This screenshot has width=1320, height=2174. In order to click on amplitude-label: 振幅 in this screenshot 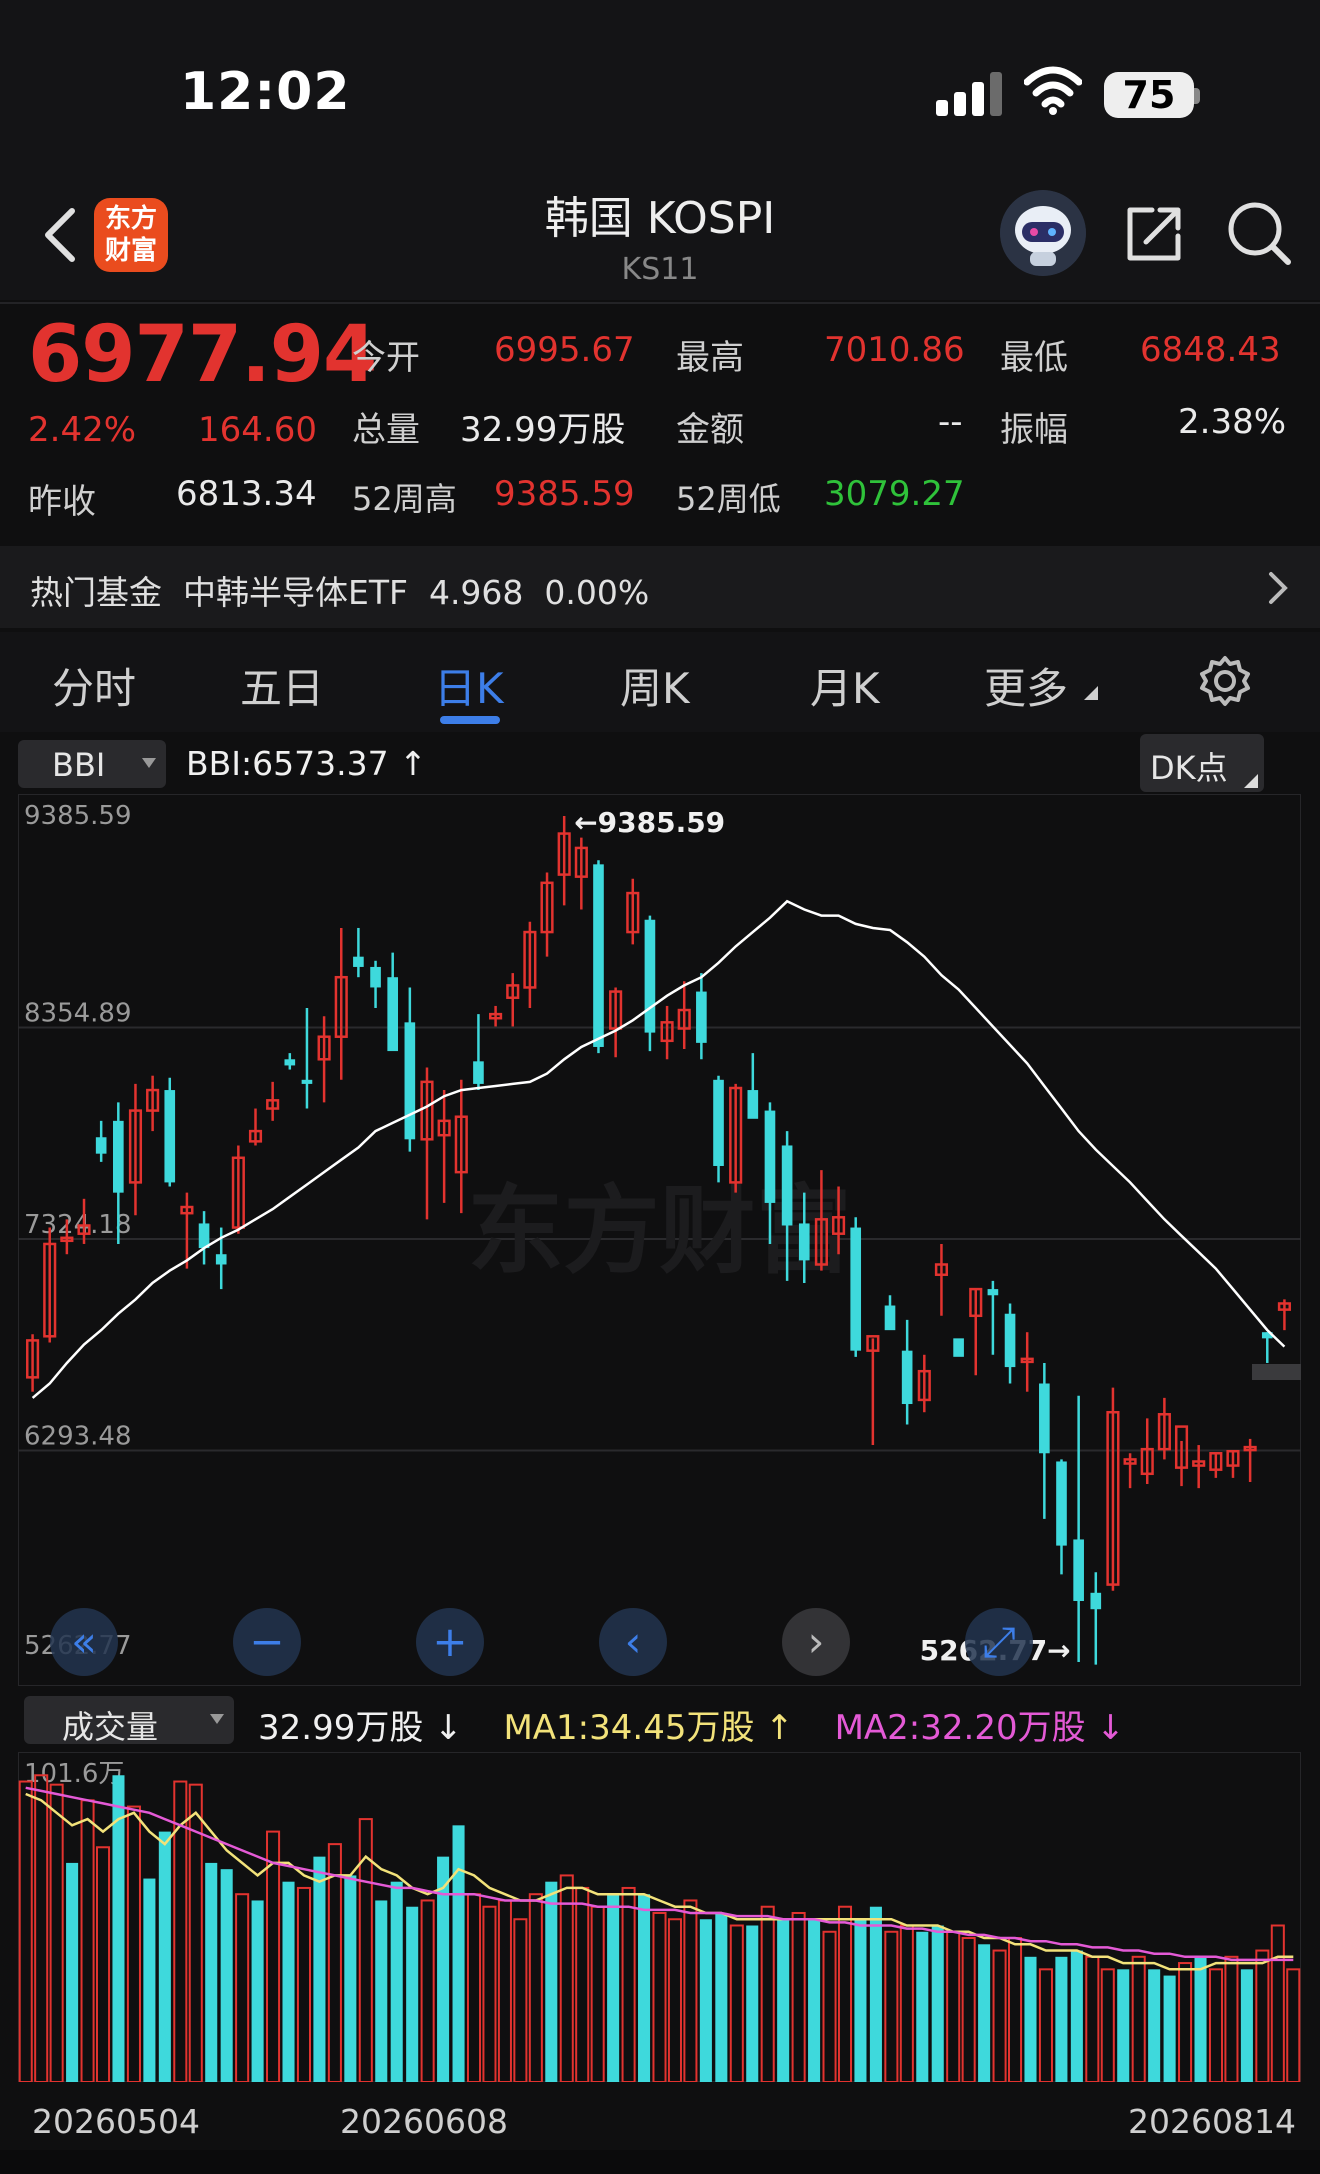, I will do `click(1034, 430)`.